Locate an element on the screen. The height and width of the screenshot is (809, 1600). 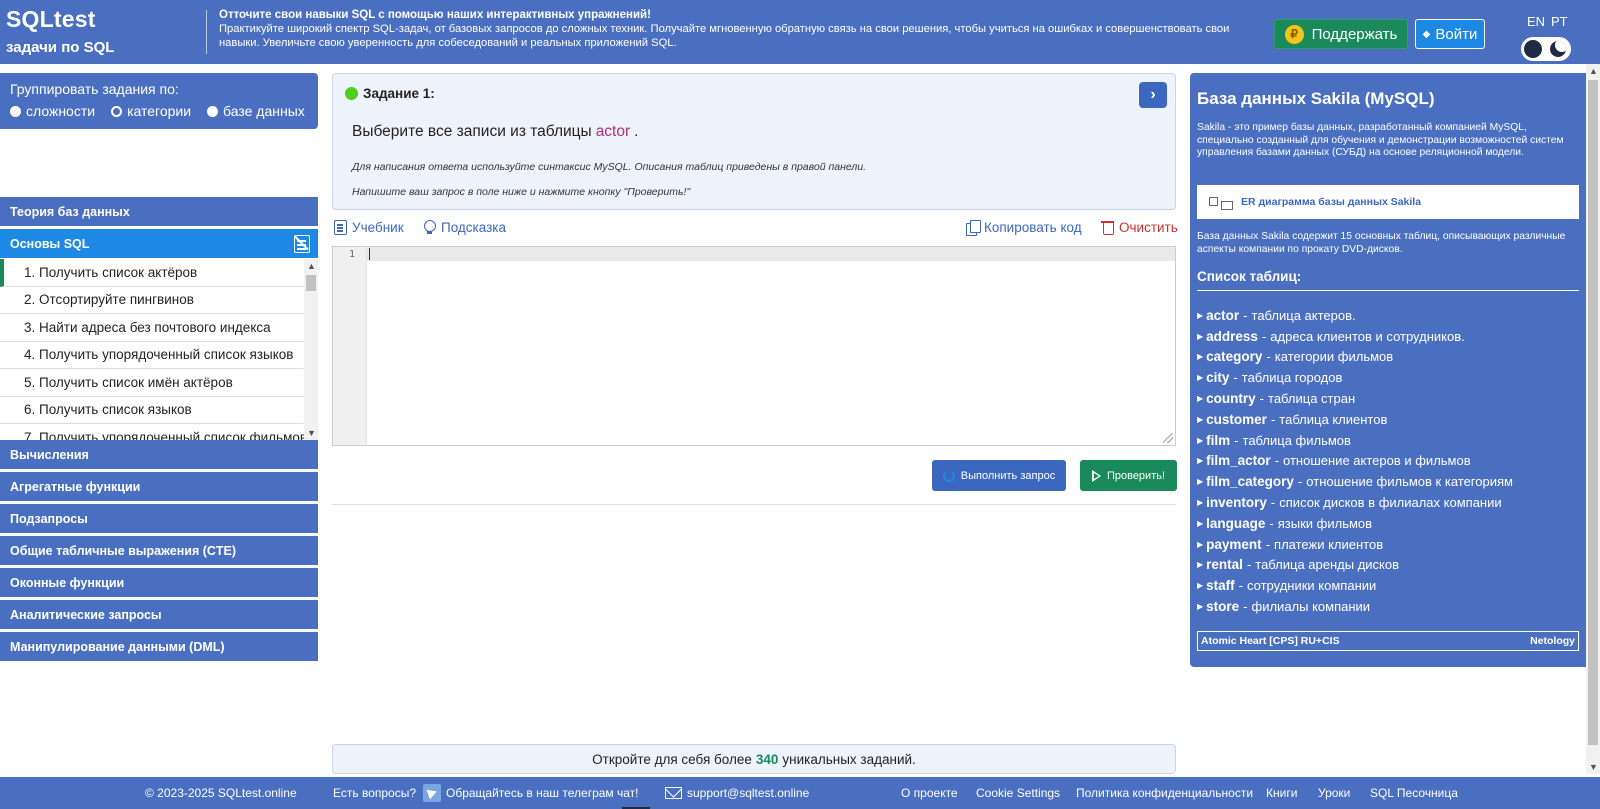
logo: SQLtest задачи по SQL is located at coordinates (60, 31).